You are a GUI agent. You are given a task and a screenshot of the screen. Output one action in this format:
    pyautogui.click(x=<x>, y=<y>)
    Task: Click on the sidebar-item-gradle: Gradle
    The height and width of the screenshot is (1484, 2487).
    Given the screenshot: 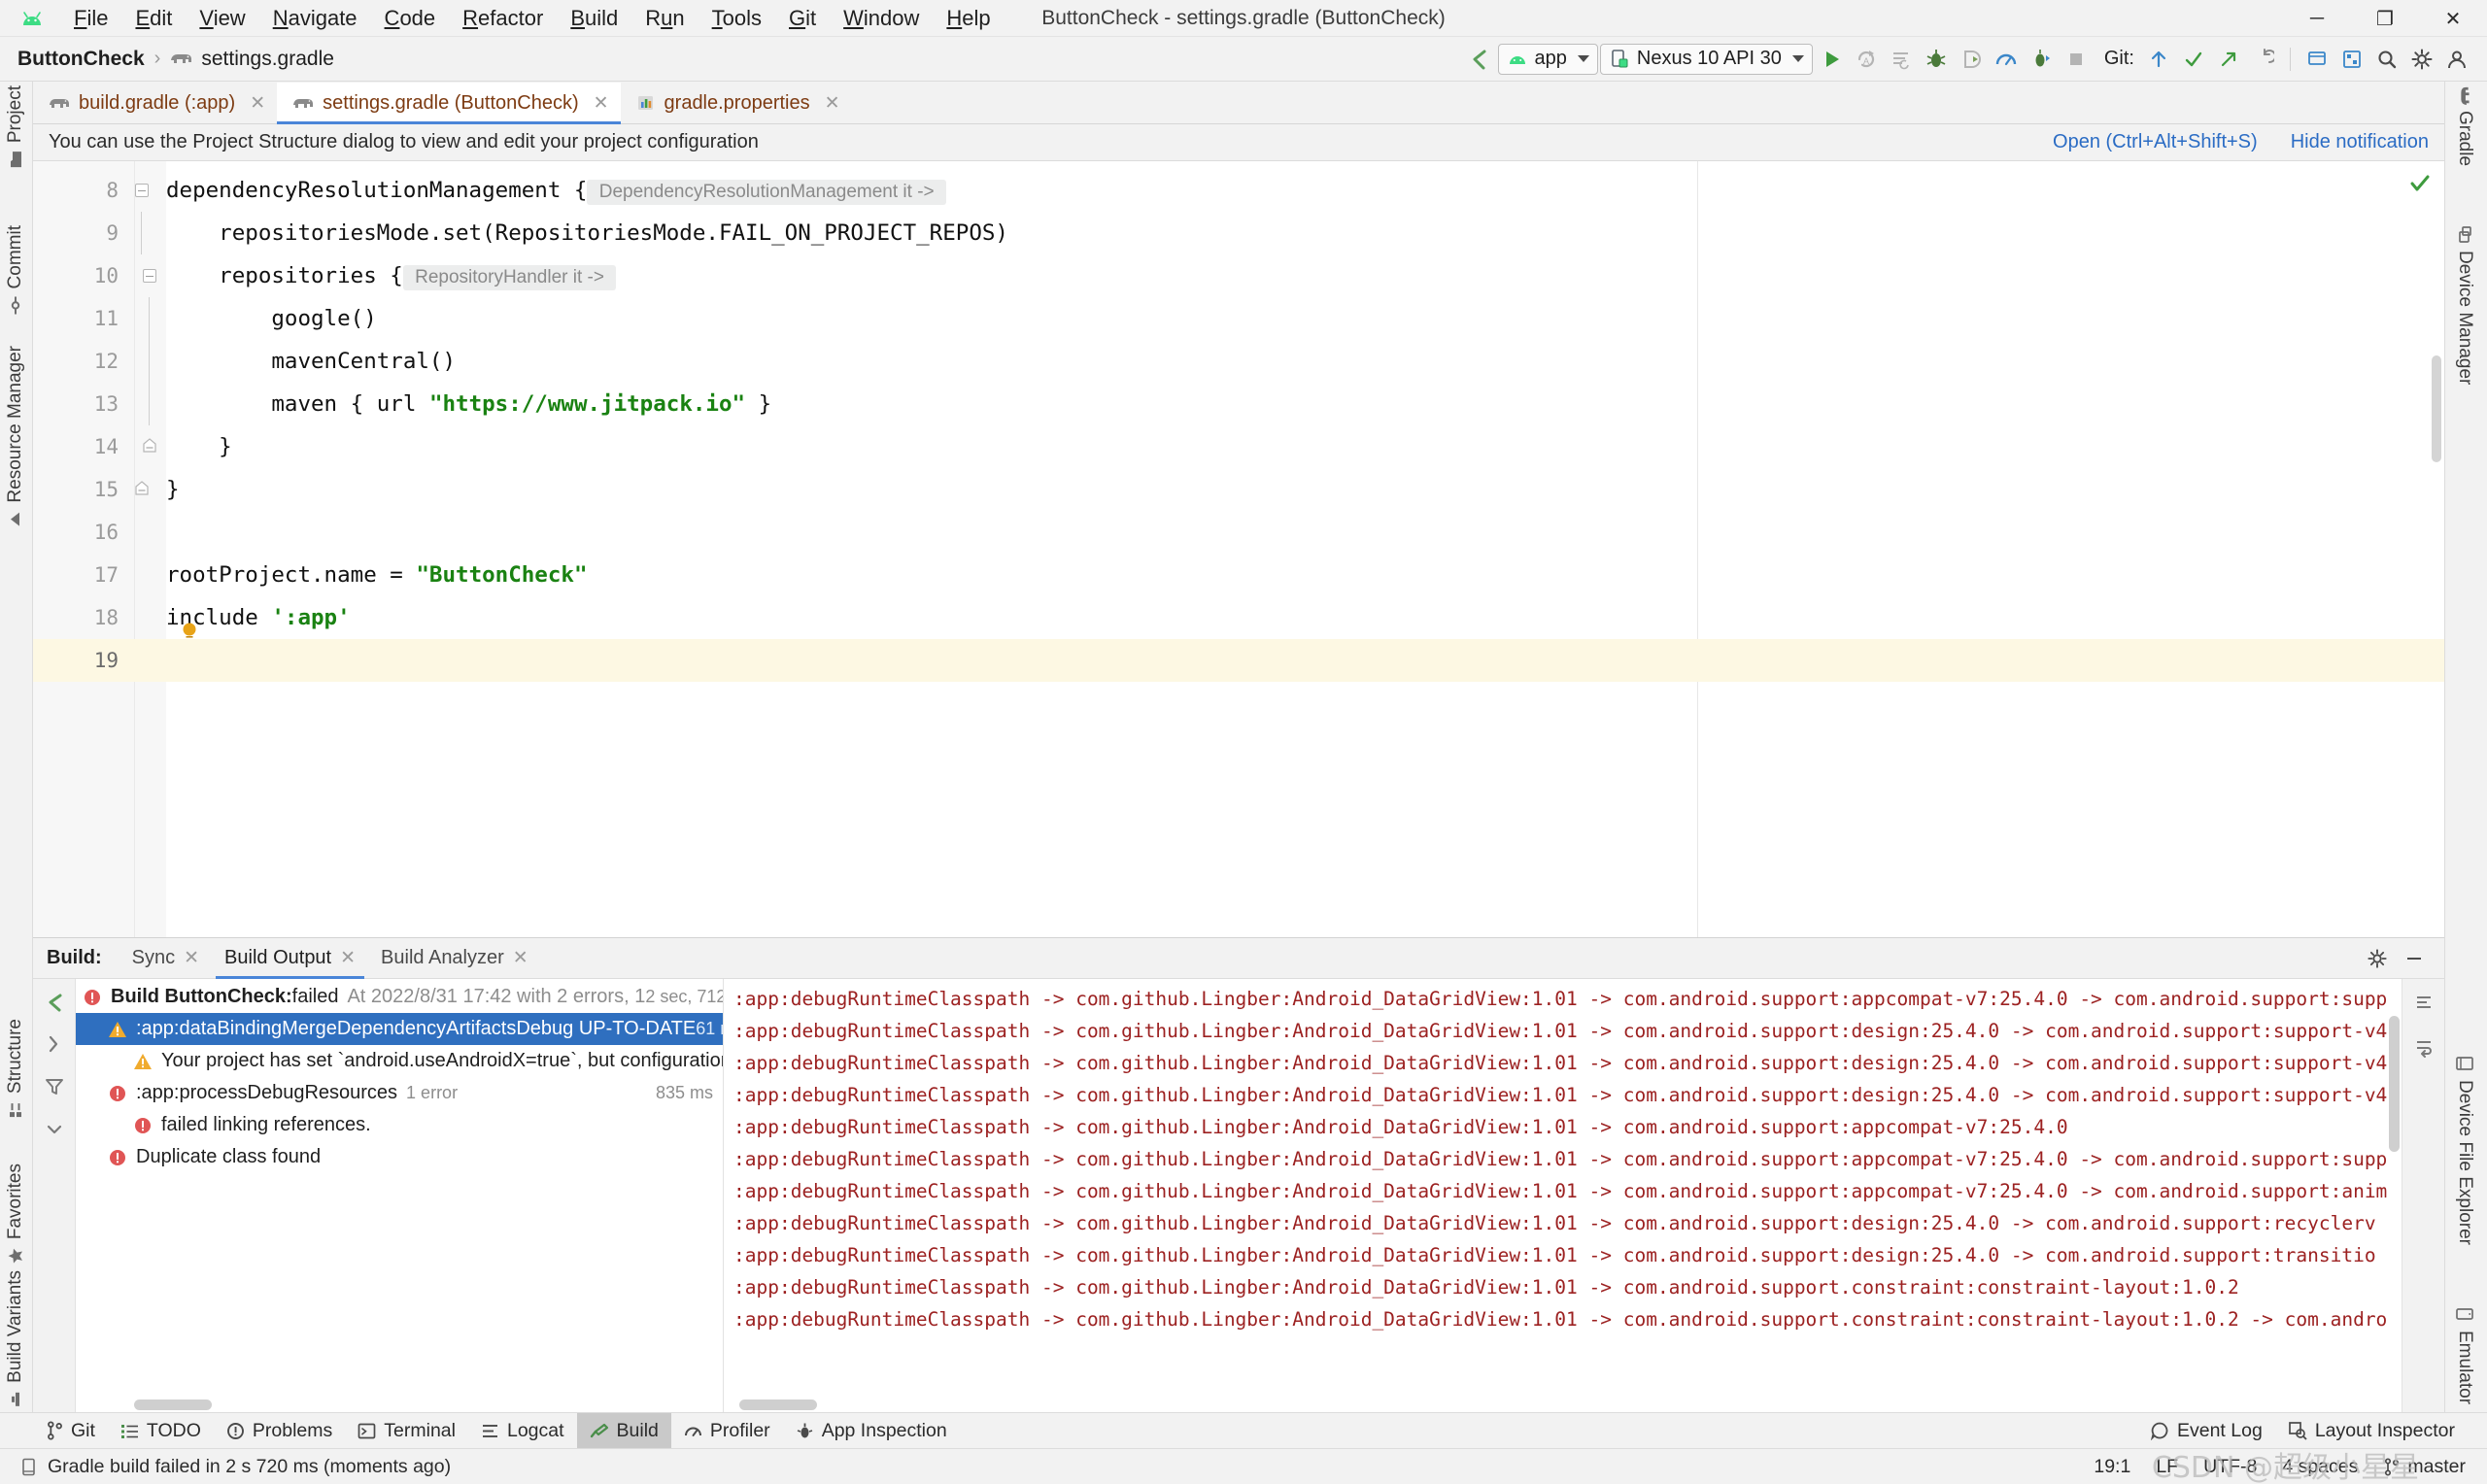 What is the action you would take?
    pyautogui.click(x=2464, y=126)
    